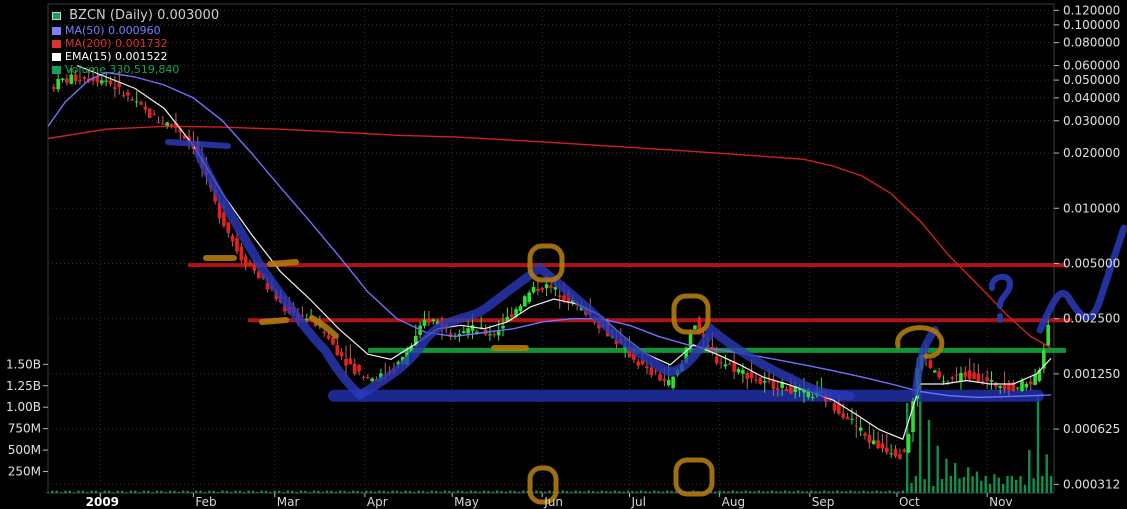 This screenshot has height=509, width=1127. What do you see at coordinates (205, 502) in the screenshot?
I see `time-tick-label: Feb` at bounding box center [205, 502].